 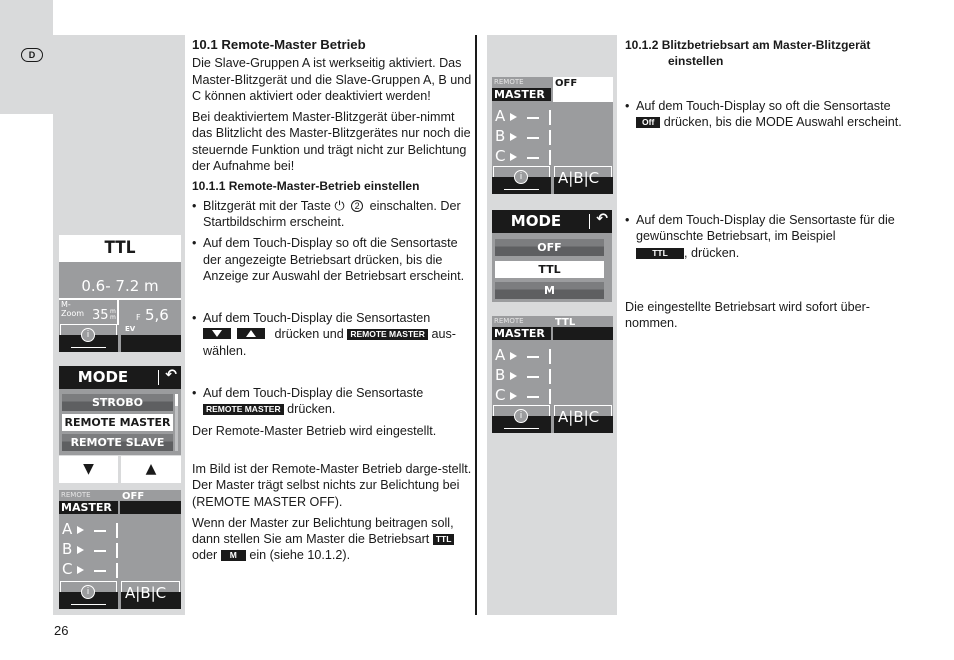 I want to click on step-text: Auf dem Touch-Display die Sensortaste, so click(x=313, y=393).